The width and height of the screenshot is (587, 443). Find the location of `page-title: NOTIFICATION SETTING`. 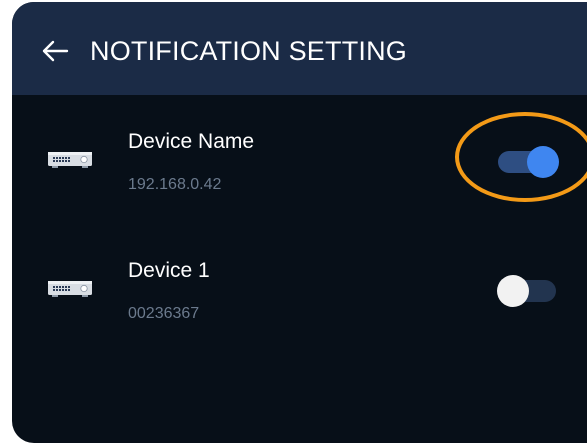

page-title: NOTIFICATION SETTING is located at coordinates (248, 51).